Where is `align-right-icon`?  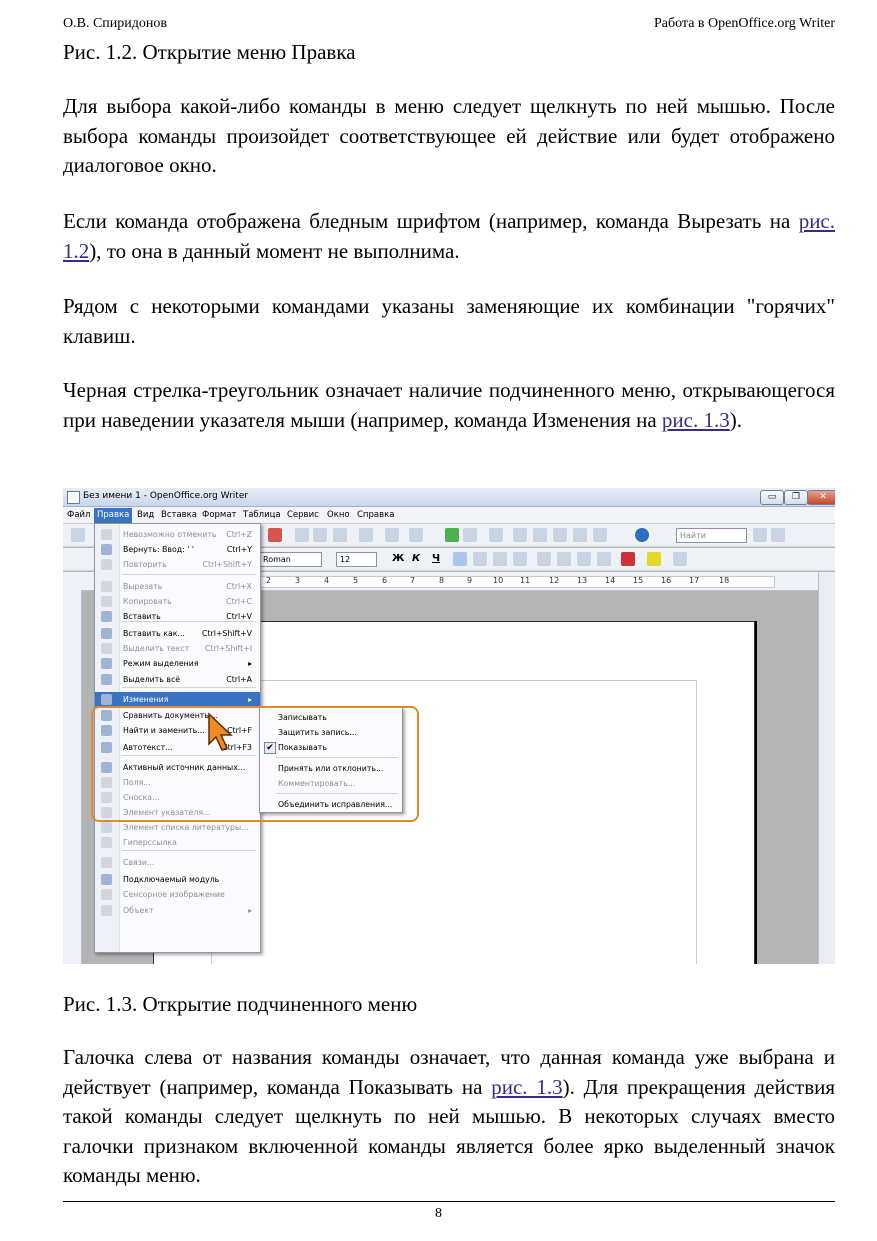 align-right-icon is located at coordinates (500, 559).